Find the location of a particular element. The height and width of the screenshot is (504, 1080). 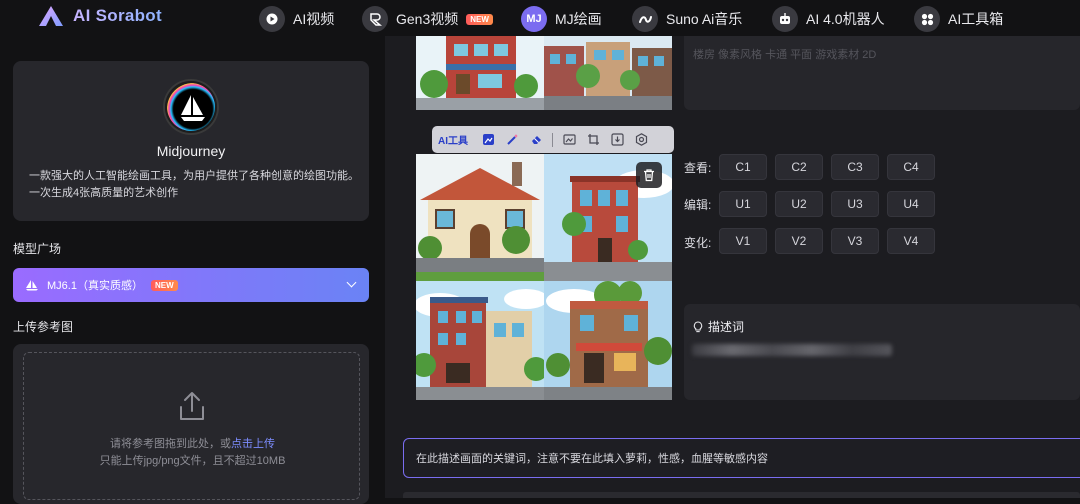

previous-prompt-text: 楼房 像素风格 卡通 平面 游戏素材 2D is located at coordinates (785, 55).